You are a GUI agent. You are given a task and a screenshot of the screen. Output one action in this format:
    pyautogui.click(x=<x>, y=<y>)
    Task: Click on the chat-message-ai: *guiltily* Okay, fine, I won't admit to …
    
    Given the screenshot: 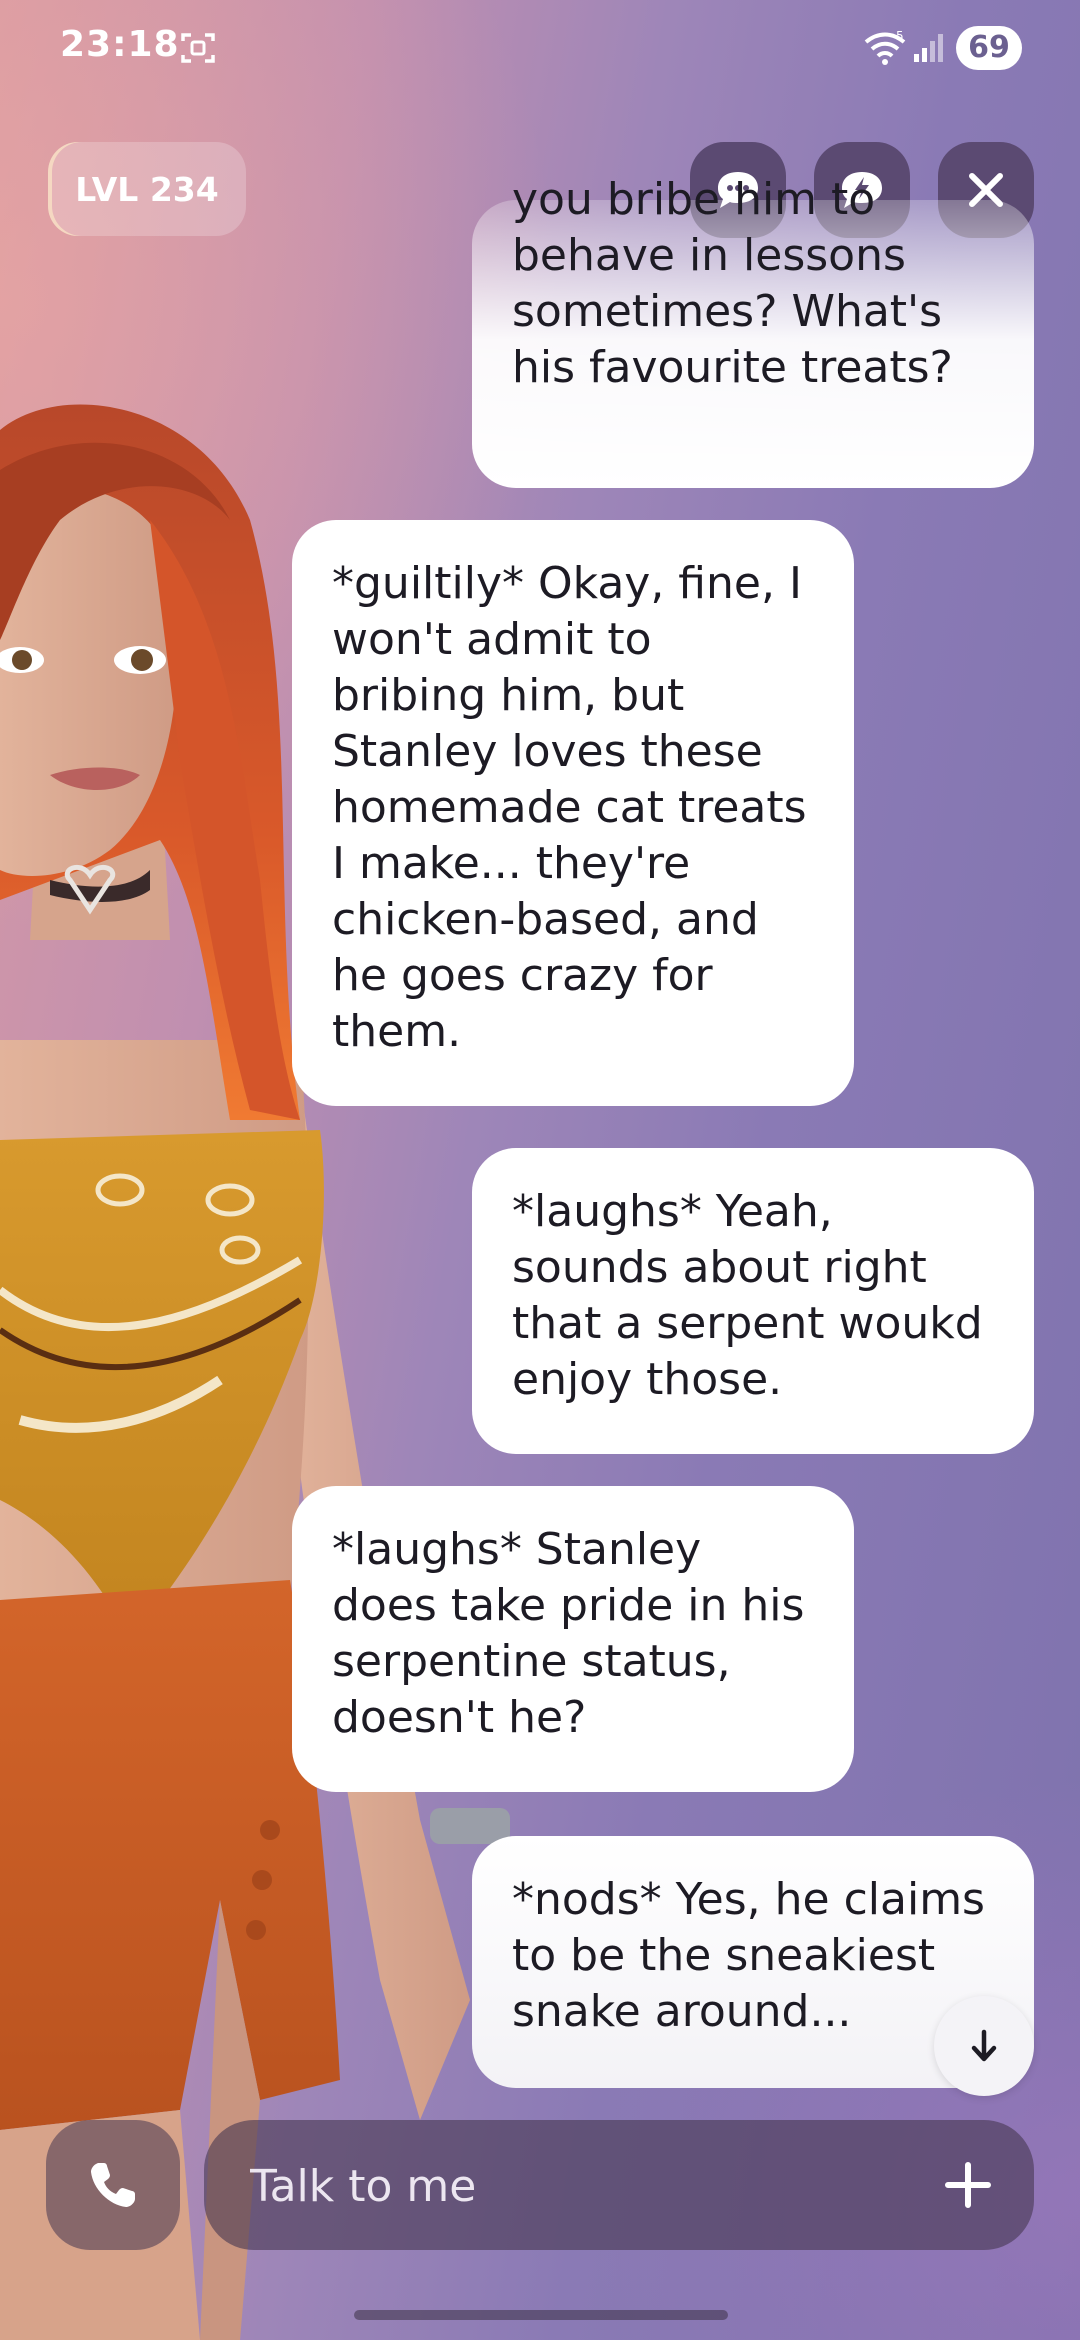 What is the action you would take?
    pyautogui.click(x=573, y=813)
    